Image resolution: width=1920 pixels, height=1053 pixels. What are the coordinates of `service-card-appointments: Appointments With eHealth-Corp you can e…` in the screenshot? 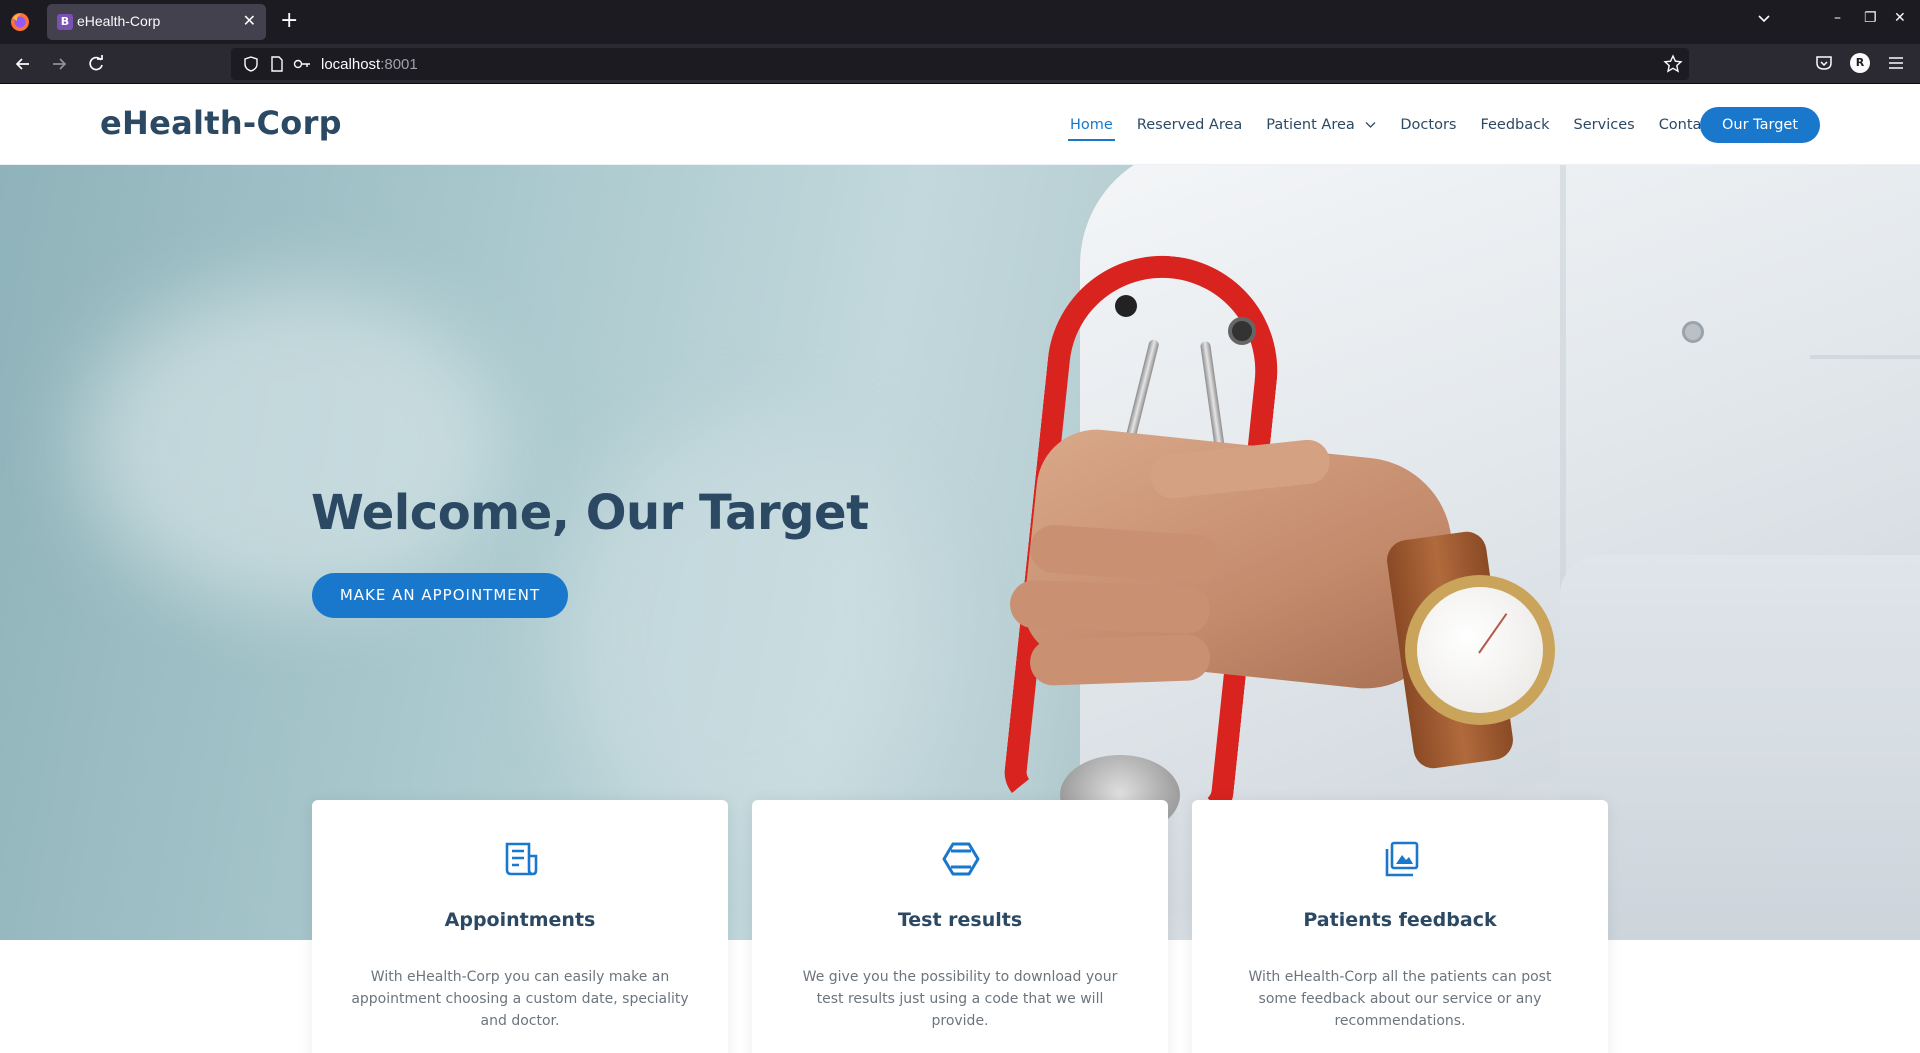 It's located at (520, 926).